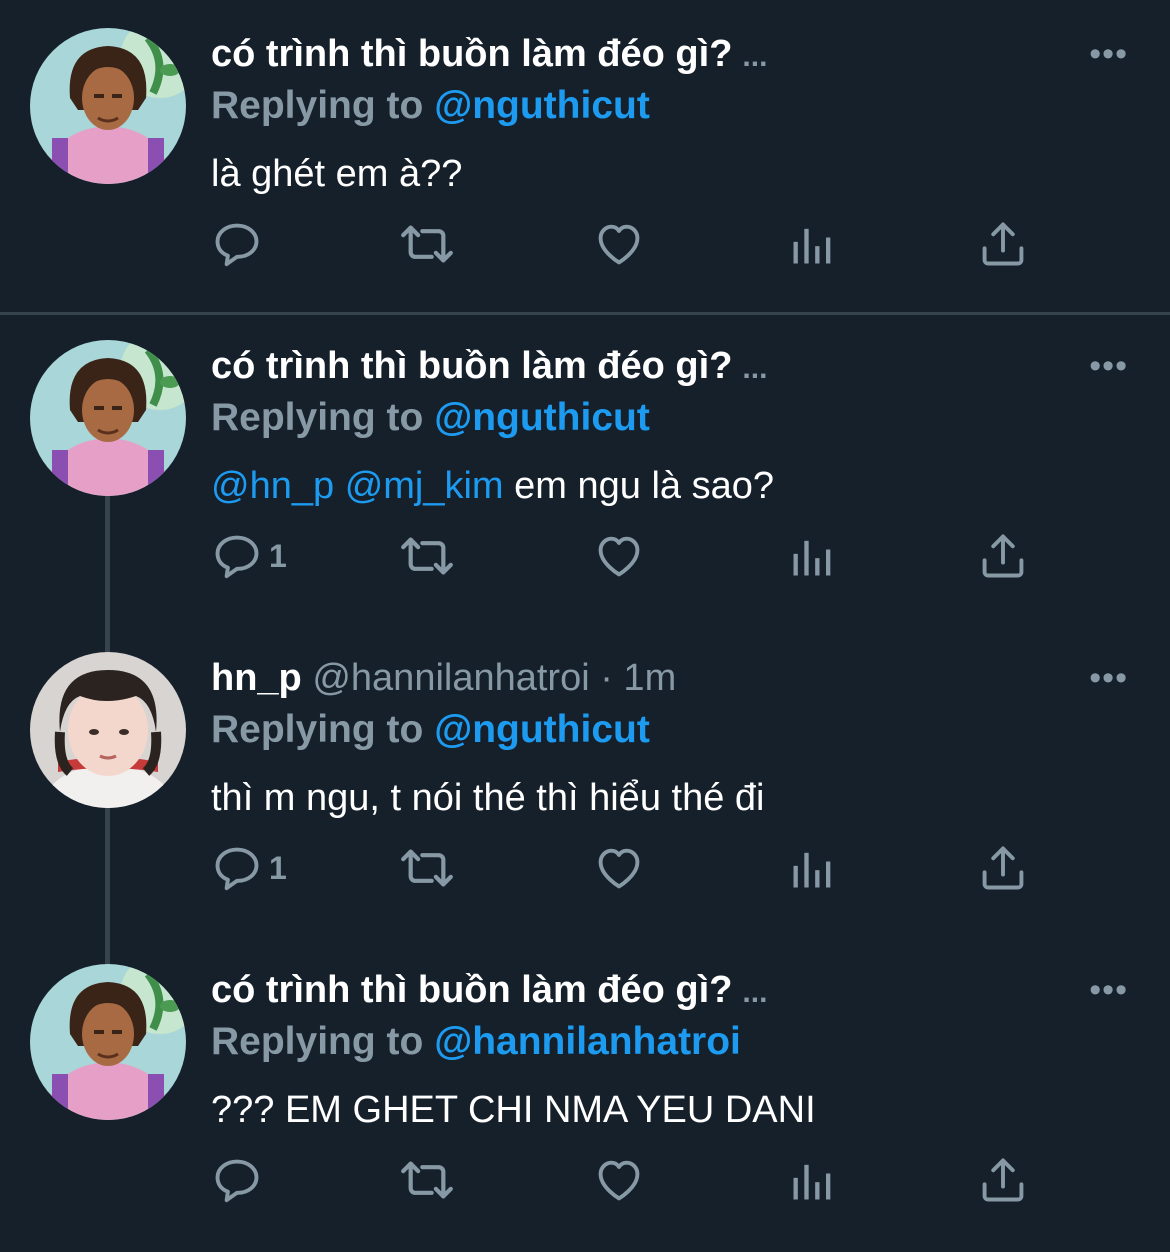  I want to click on display-name: hn_p, so click(256, 678).